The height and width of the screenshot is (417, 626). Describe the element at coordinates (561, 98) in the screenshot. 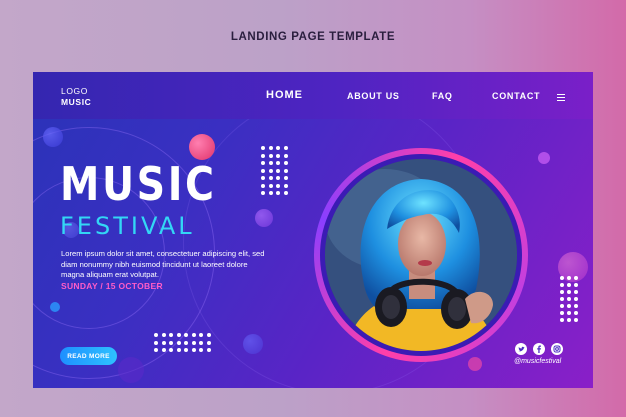

I see `hamburger-icon` at that location.